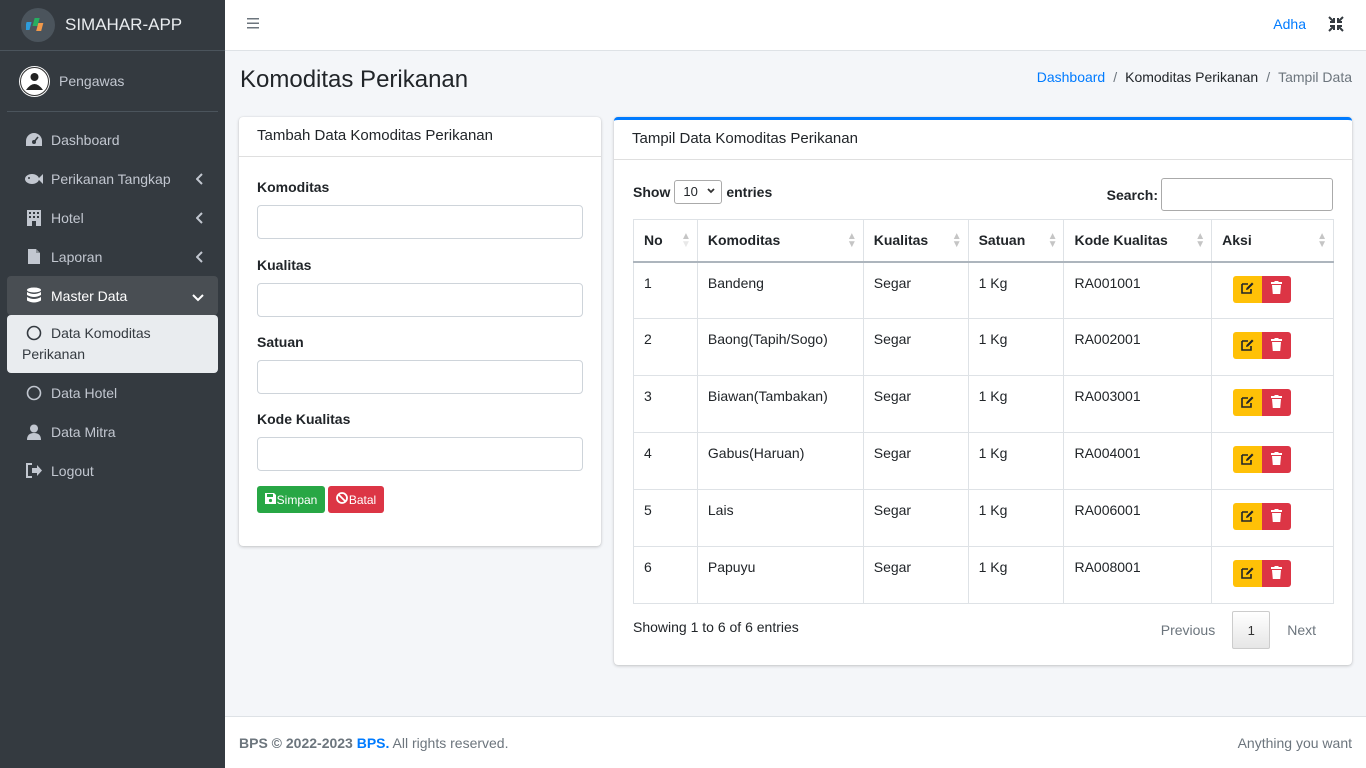  Describe the element at coordinates (356, 499) in the screenshot. I see `cancel-button: Batal` at that location.